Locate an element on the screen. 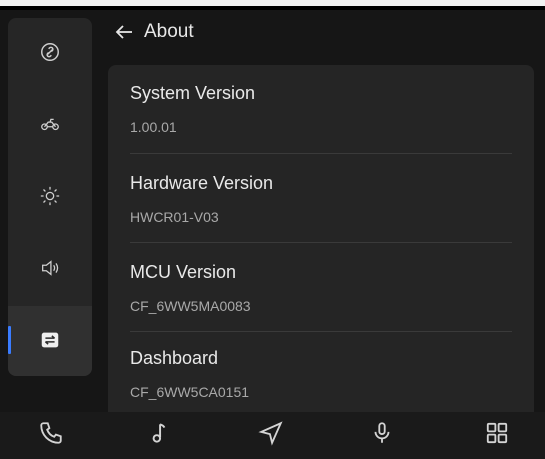 This screenshot has width=545, height=459. sidebar-active-indicator is located at coordinates (9, 340).